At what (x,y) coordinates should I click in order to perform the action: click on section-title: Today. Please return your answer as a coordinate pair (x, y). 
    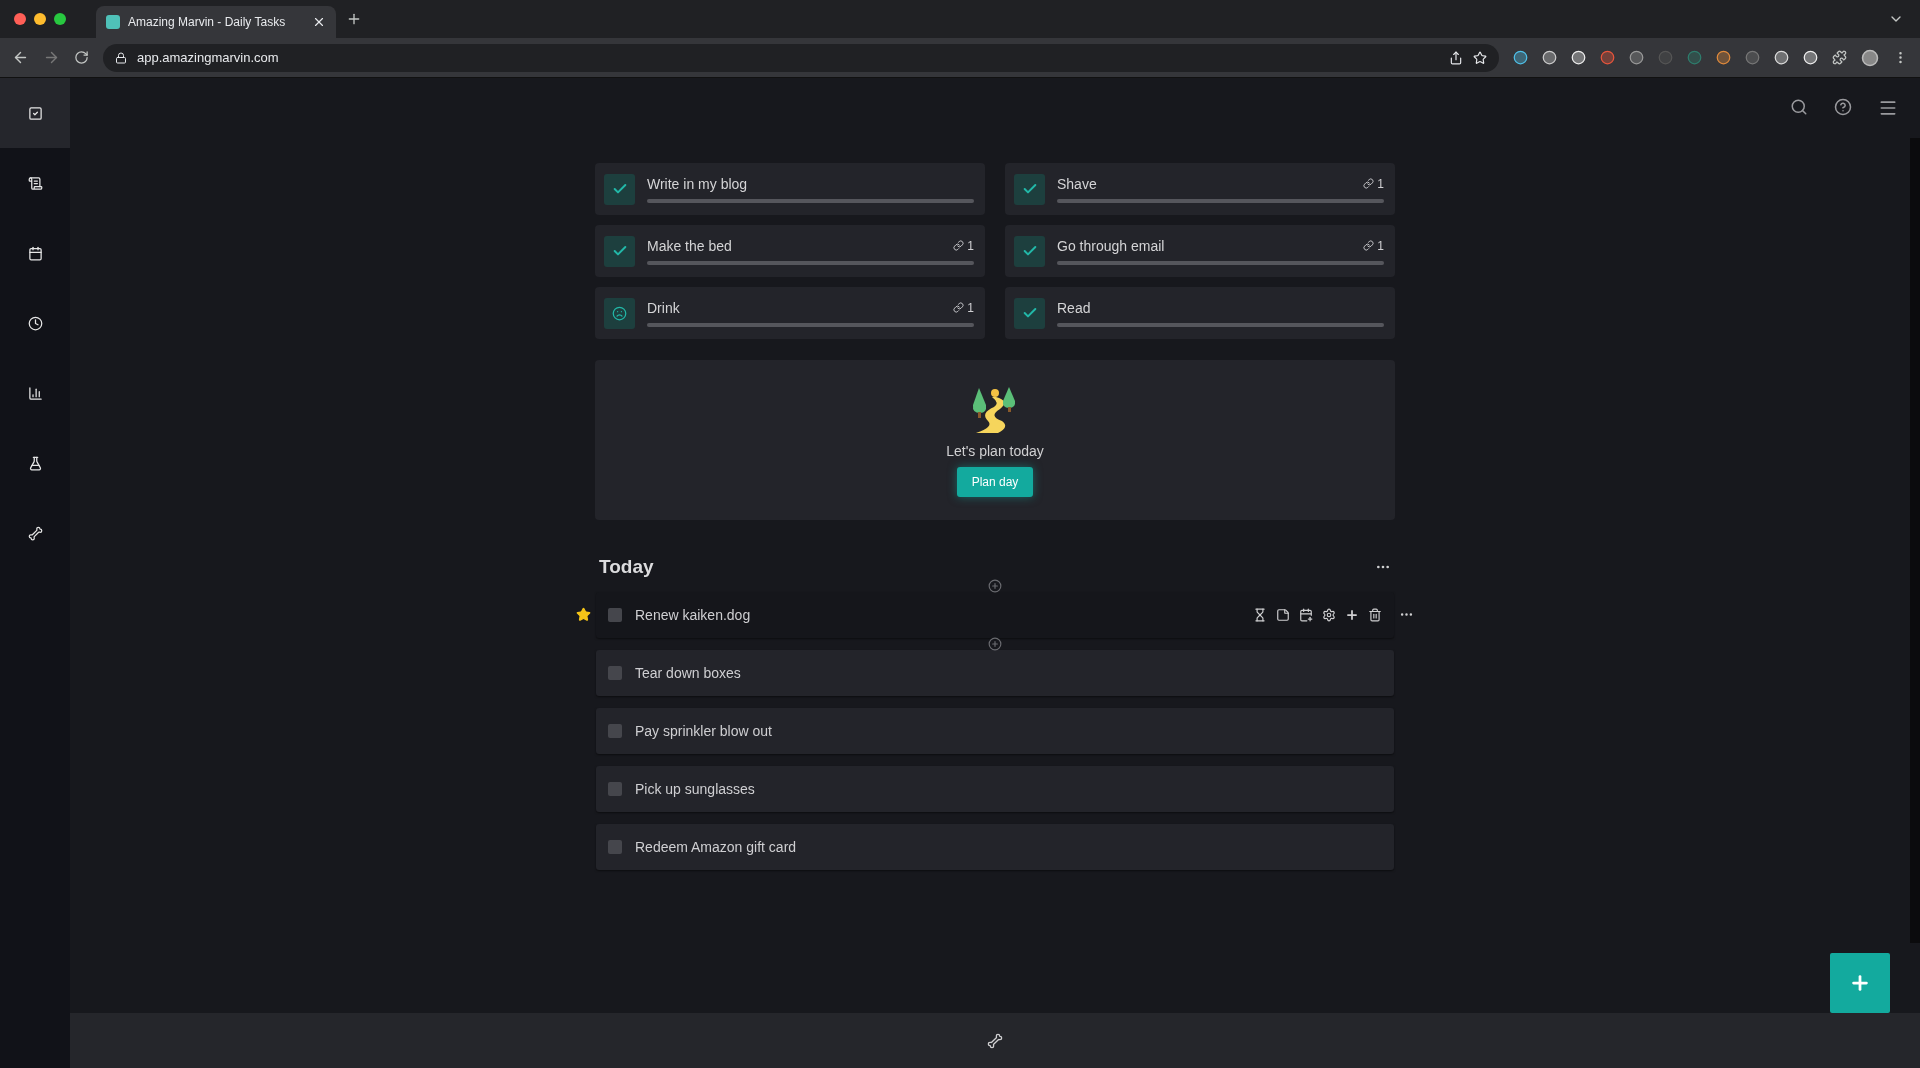
    Looking at the image, I should click on (626, 567).